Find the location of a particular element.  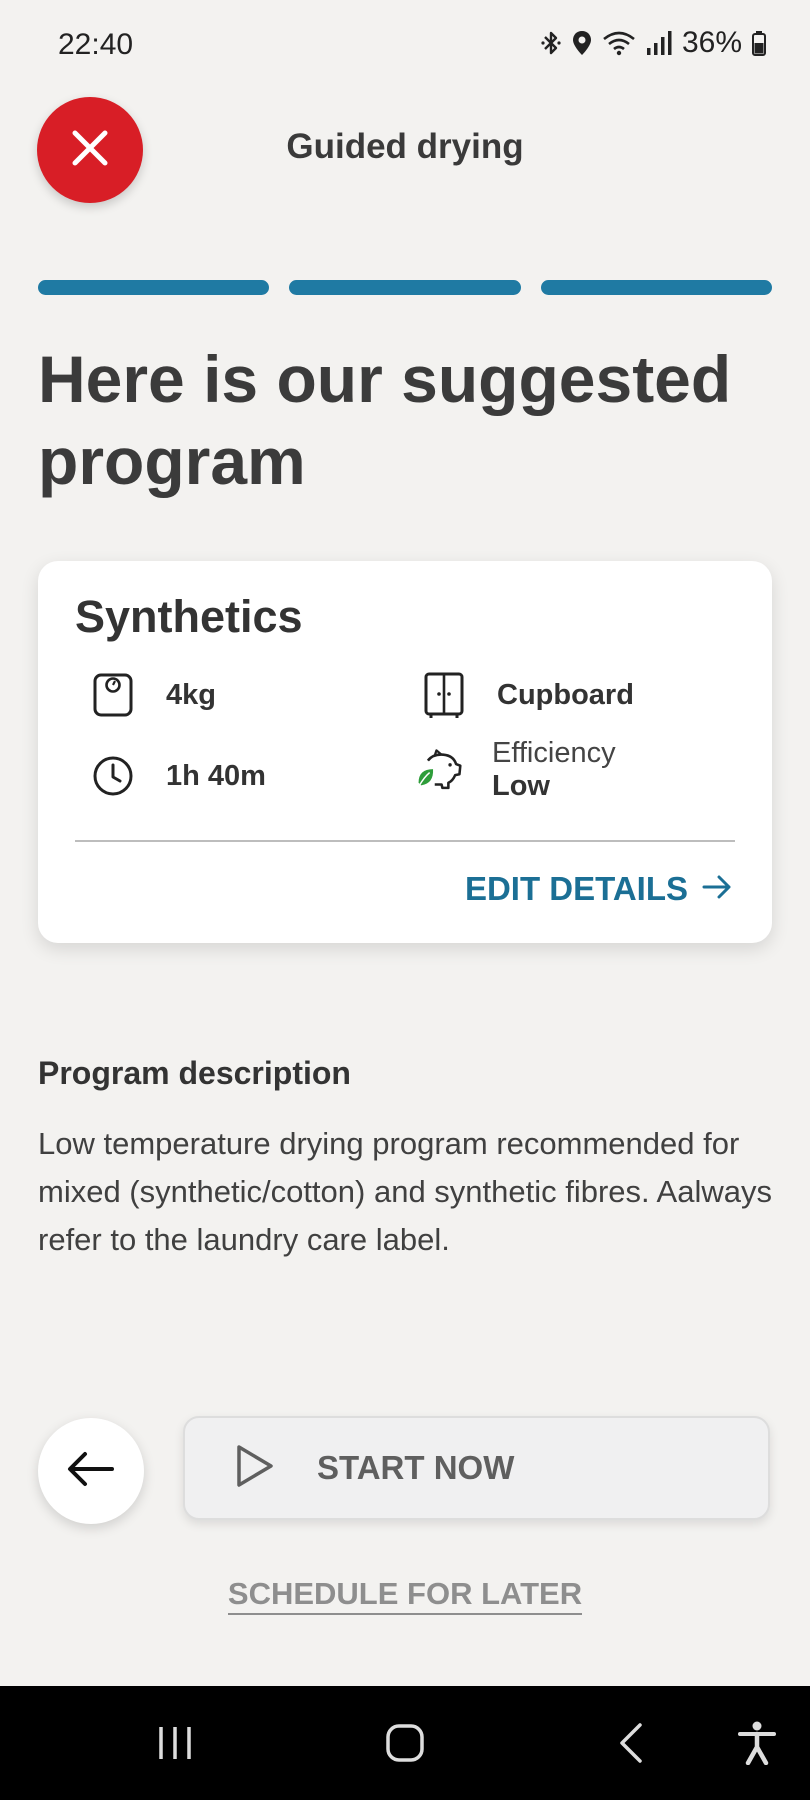

spec-weight: 4kg is located at coordinates (153, 695).